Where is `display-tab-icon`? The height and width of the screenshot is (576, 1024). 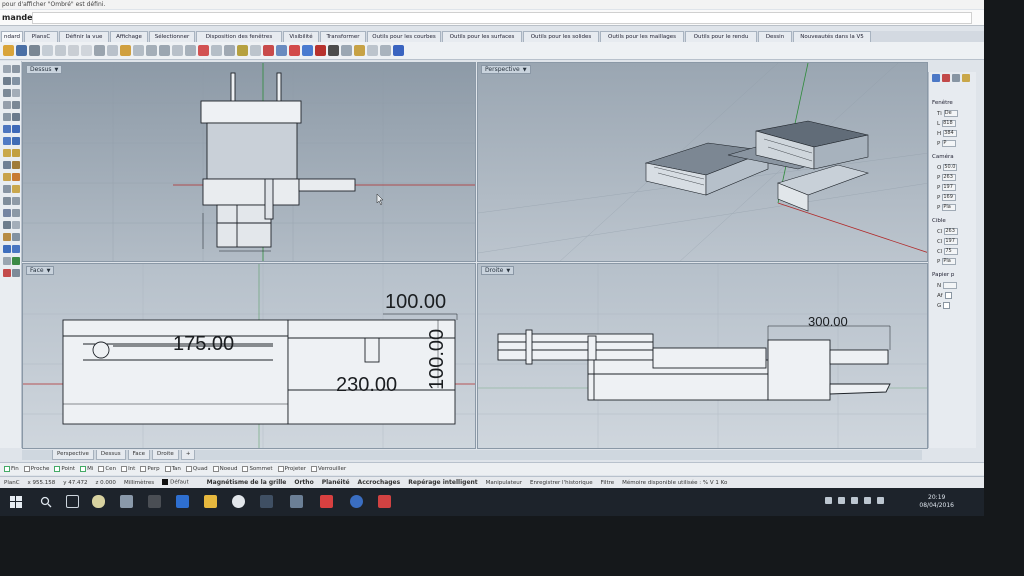 display-tab-icon is located at coordinates (956, 78).